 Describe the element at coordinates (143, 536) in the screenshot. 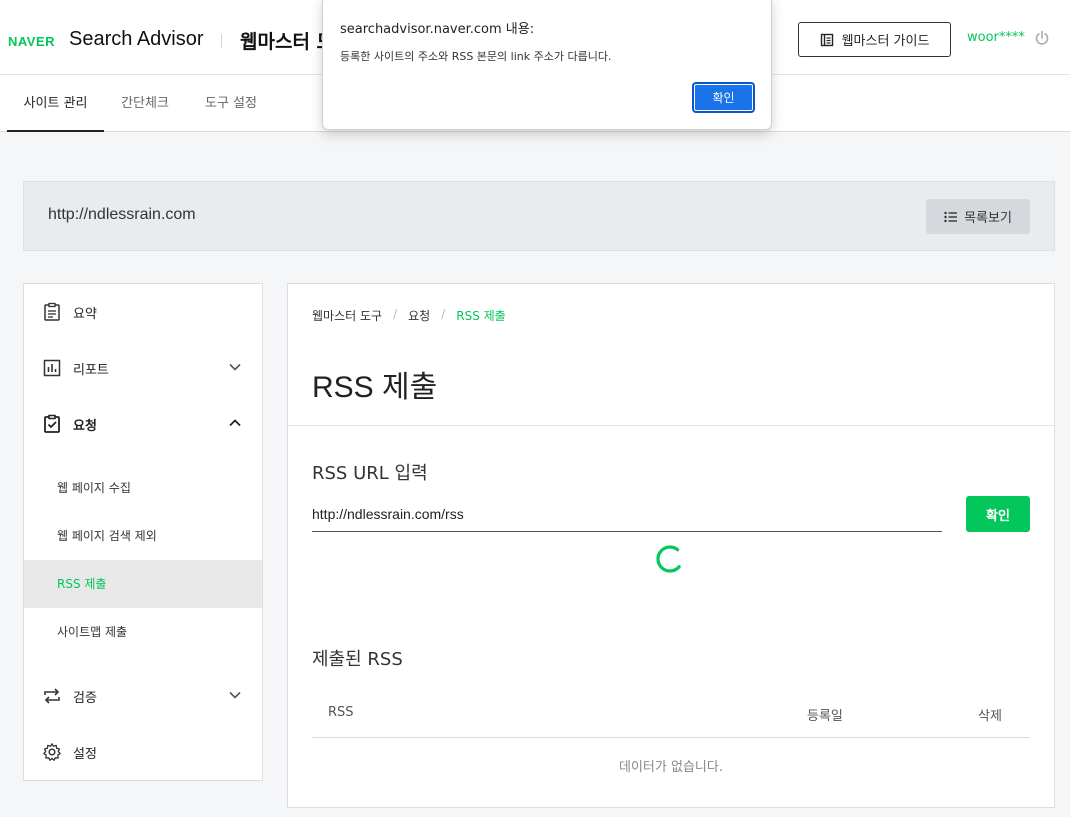

I see `sidebar-subitem-page-exclude: 웹 페이지 검색 제외` at that location.